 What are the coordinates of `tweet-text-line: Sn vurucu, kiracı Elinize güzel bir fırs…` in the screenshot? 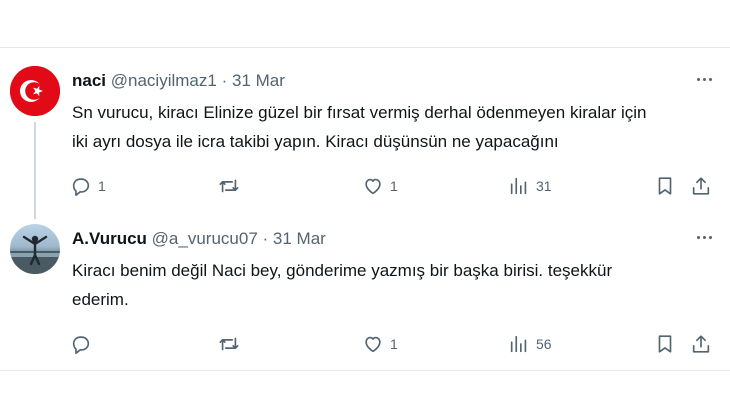 It's located at (359, 112).